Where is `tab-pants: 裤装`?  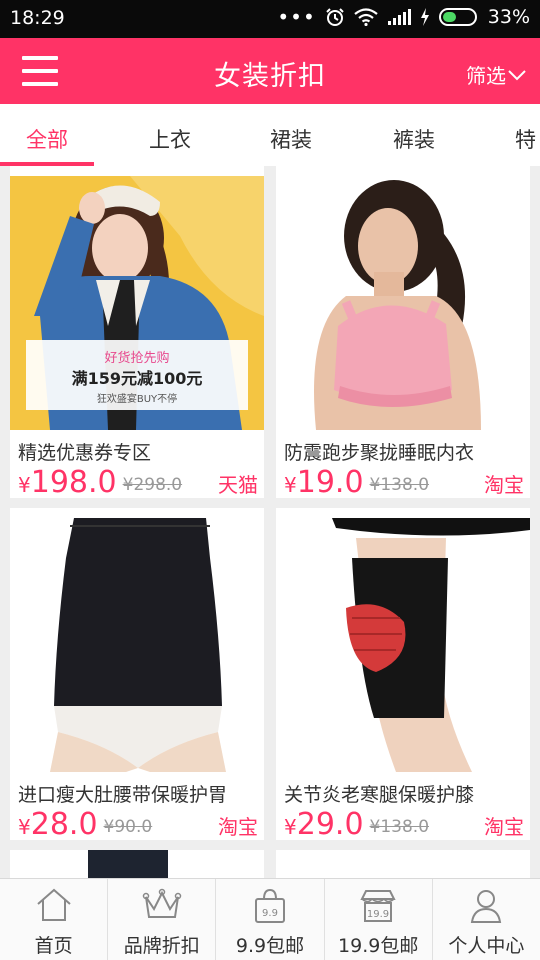
tab-pants: 裤装 is located at coordinates (414, 139).